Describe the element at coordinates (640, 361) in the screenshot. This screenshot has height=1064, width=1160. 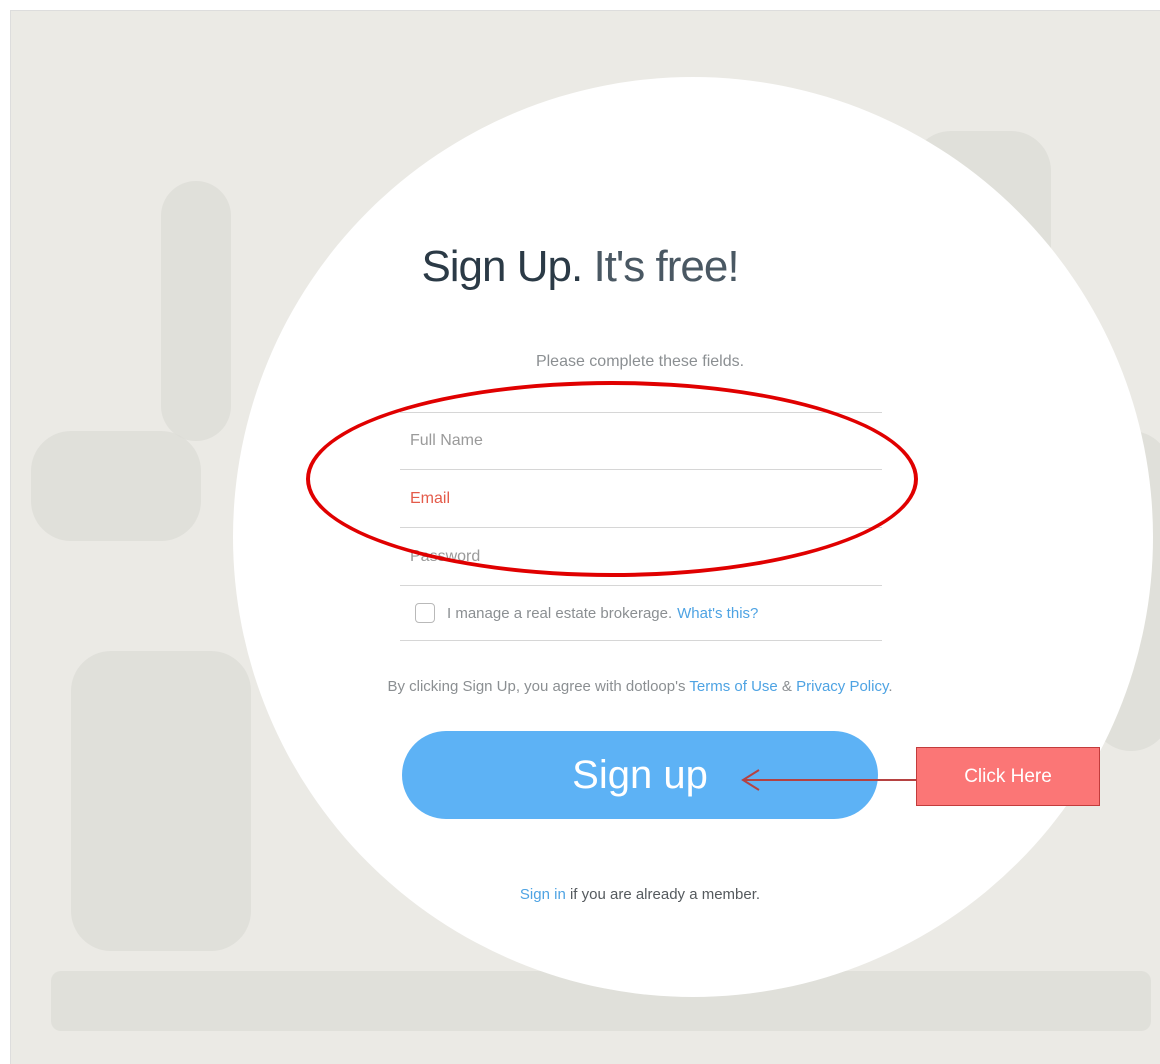
I see `form-subtitle: Please complete these fields.` at that location.